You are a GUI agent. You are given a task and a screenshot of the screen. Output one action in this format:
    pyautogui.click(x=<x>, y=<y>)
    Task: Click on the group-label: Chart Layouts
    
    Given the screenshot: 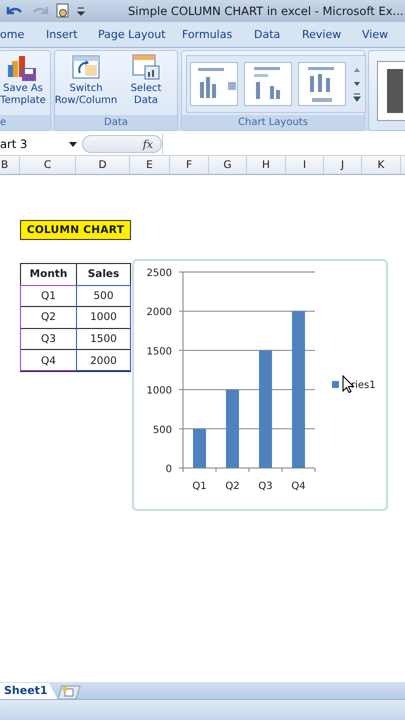 What is the action you would take?
    pyautogui.click(x=273, y=122)
    